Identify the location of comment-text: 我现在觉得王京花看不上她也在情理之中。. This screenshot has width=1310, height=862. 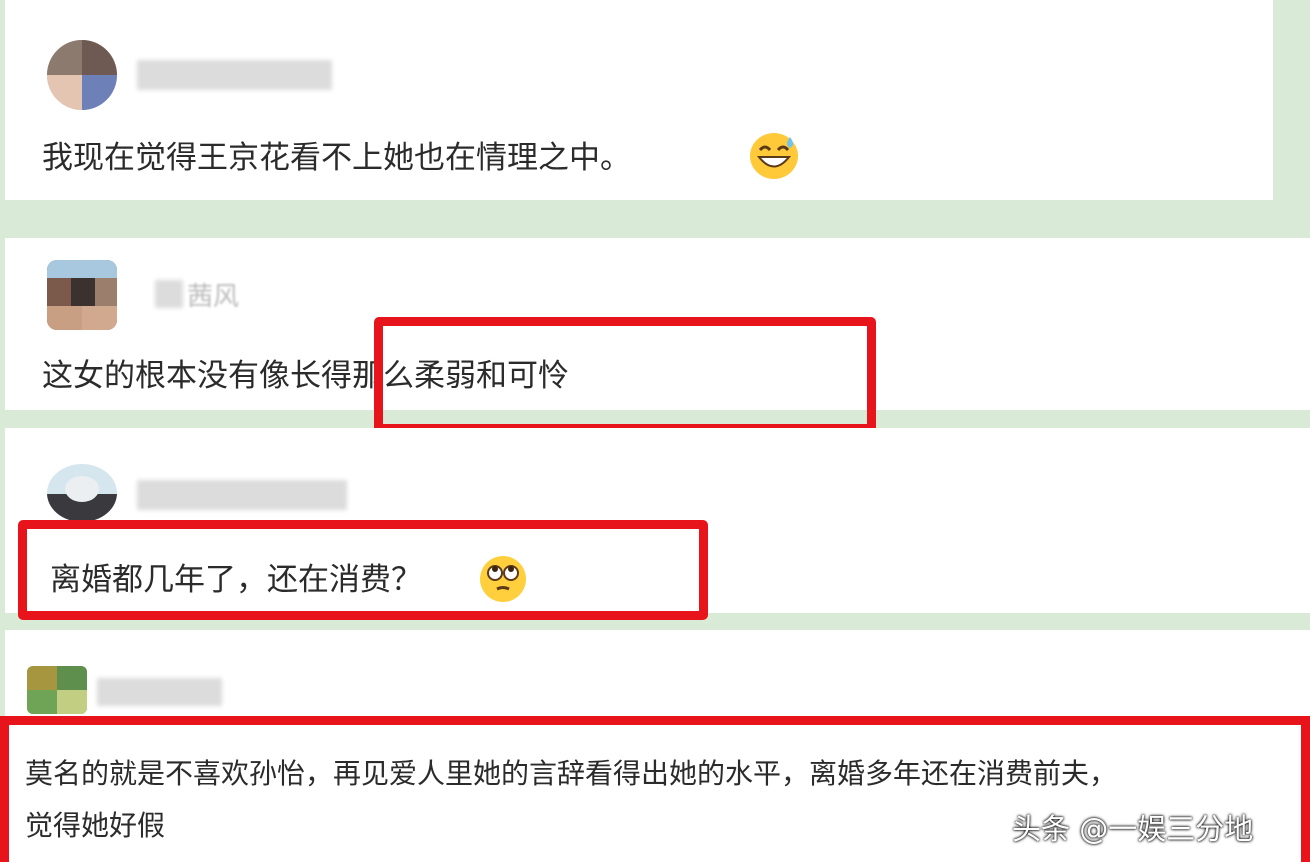
(336, 158).